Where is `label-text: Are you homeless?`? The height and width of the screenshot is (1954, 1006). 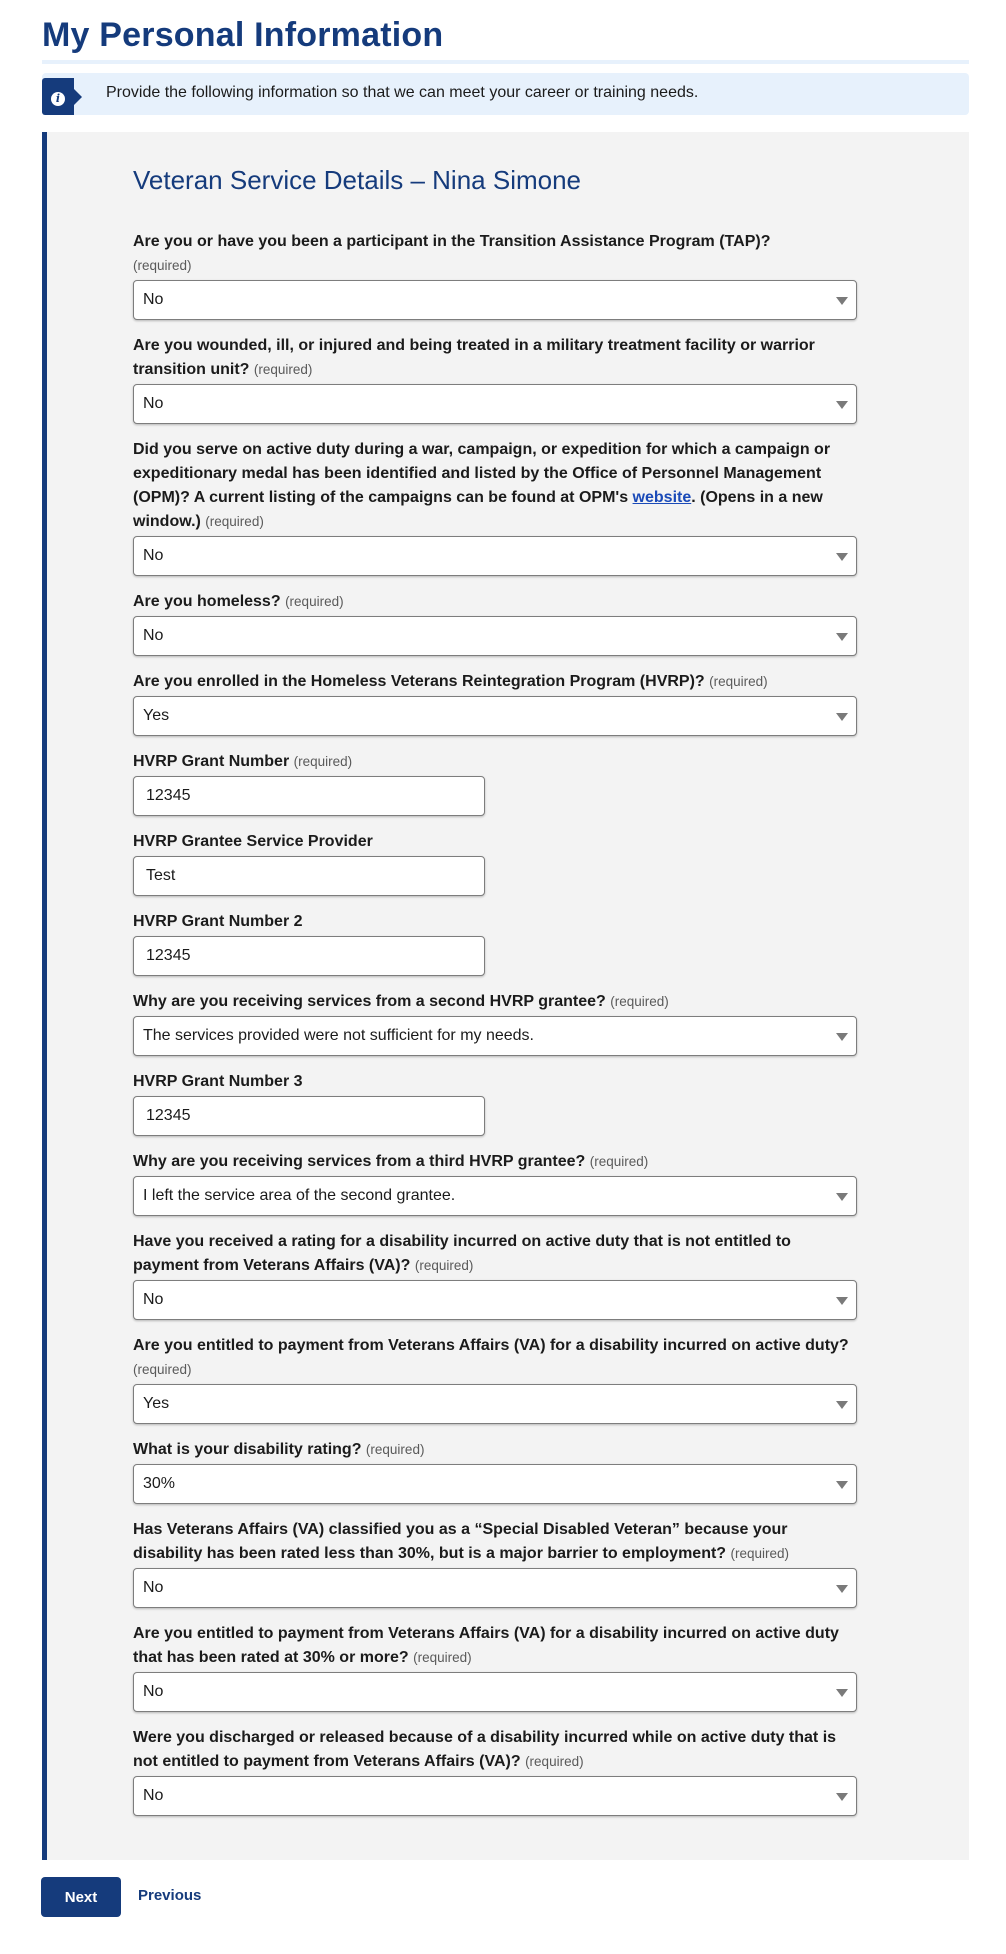
label-text: Are you homeless? is located at coordinates (207, 601).